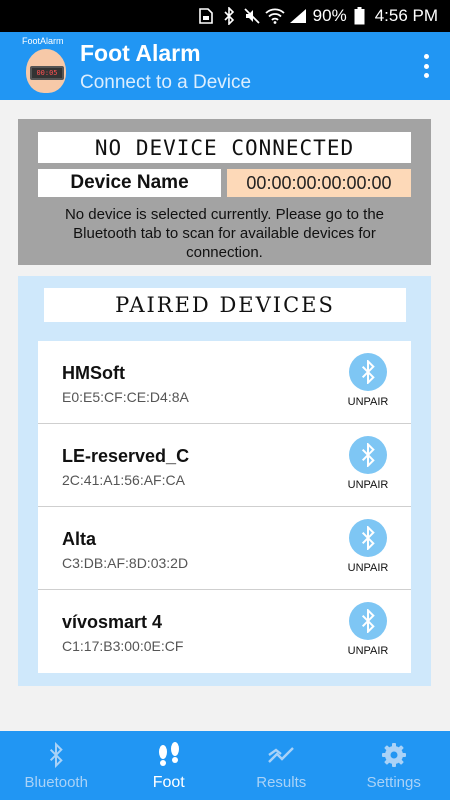 The image size is (450, 800). I want to click on device-row: Alta C3:DB:AF:8D:03:2D UNPAIR, so click(224, 548).